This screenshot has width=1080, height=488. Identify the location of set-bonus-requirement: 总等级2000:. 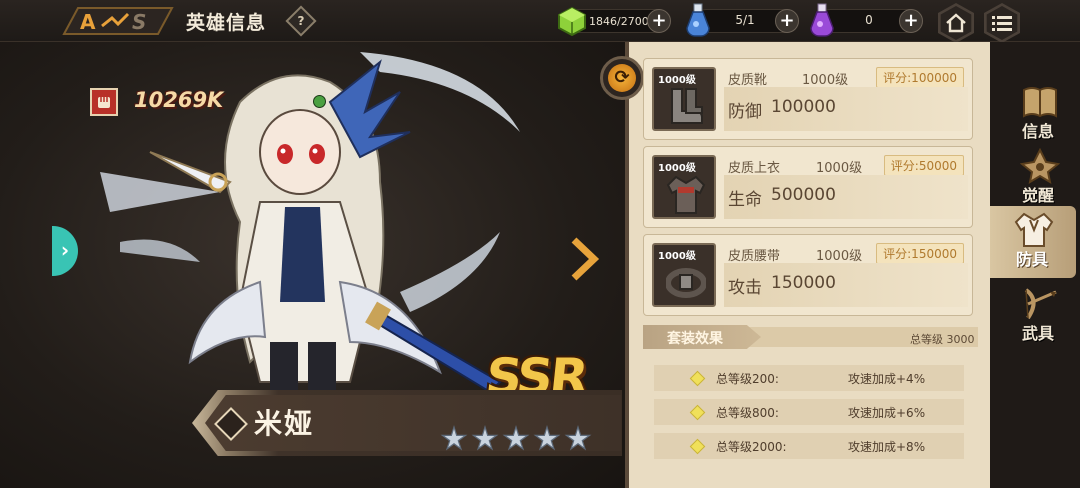
(751, 447).